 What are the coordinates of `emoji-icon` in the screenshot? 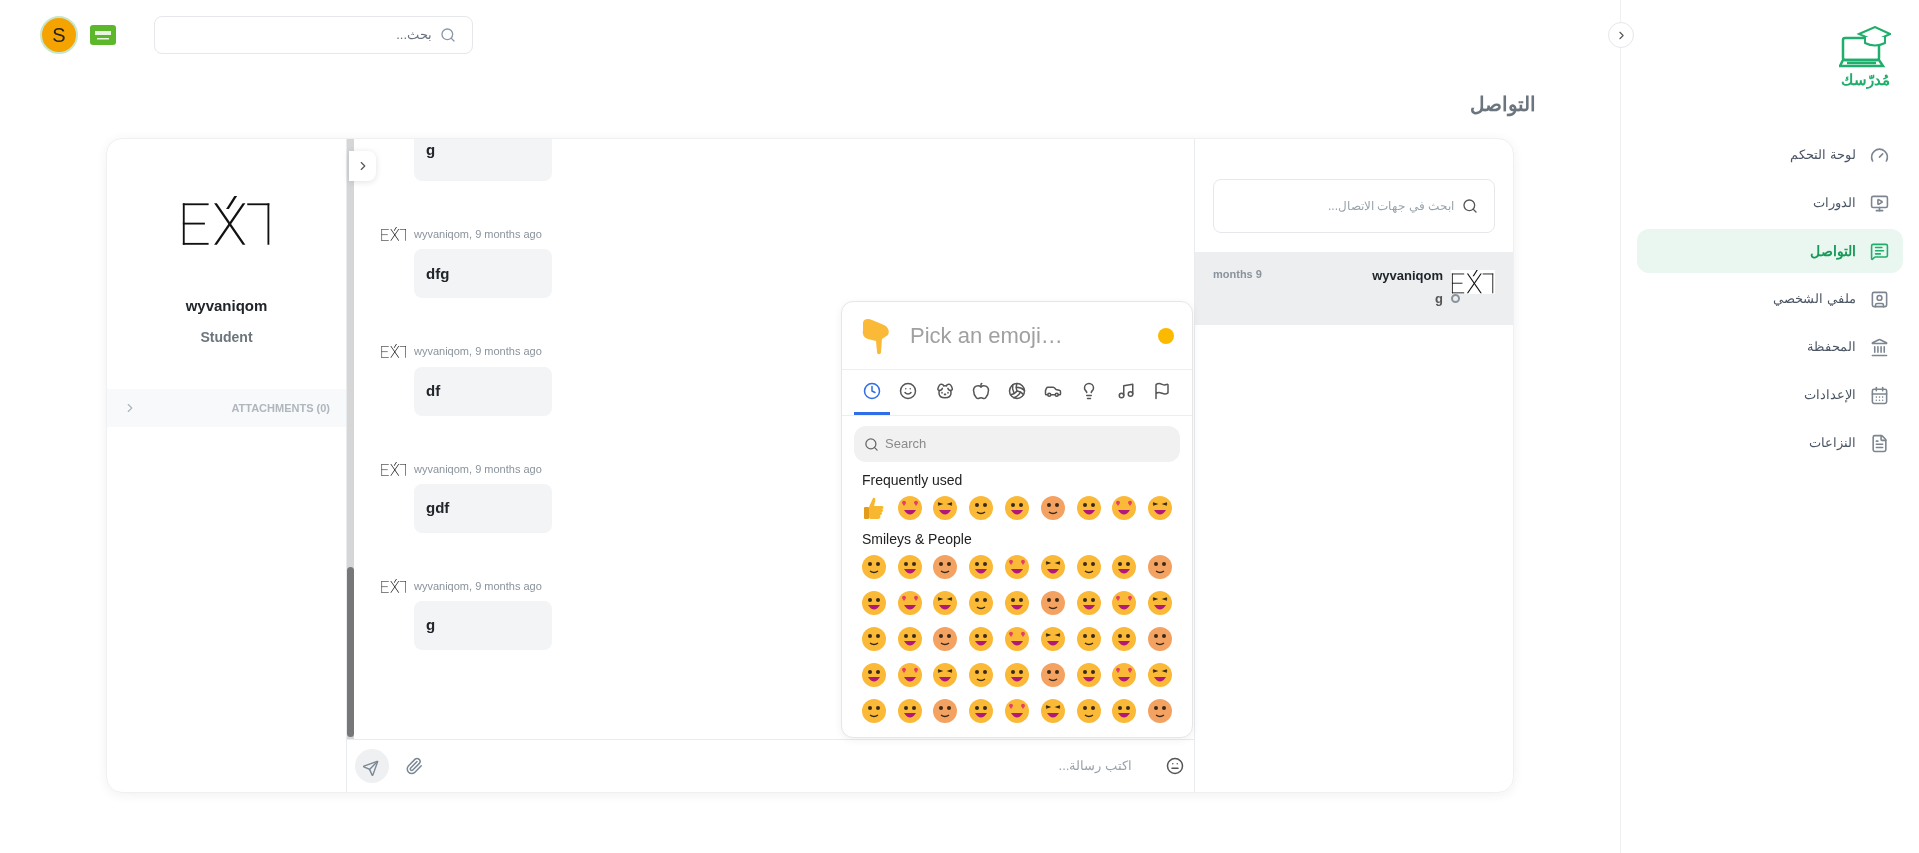 It's located at (1175, 766).